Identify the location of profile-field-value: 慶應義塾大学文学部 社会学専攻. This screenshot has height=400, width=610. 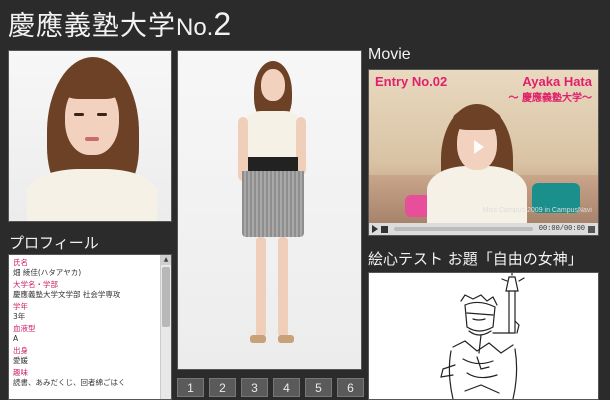
(67, 294).